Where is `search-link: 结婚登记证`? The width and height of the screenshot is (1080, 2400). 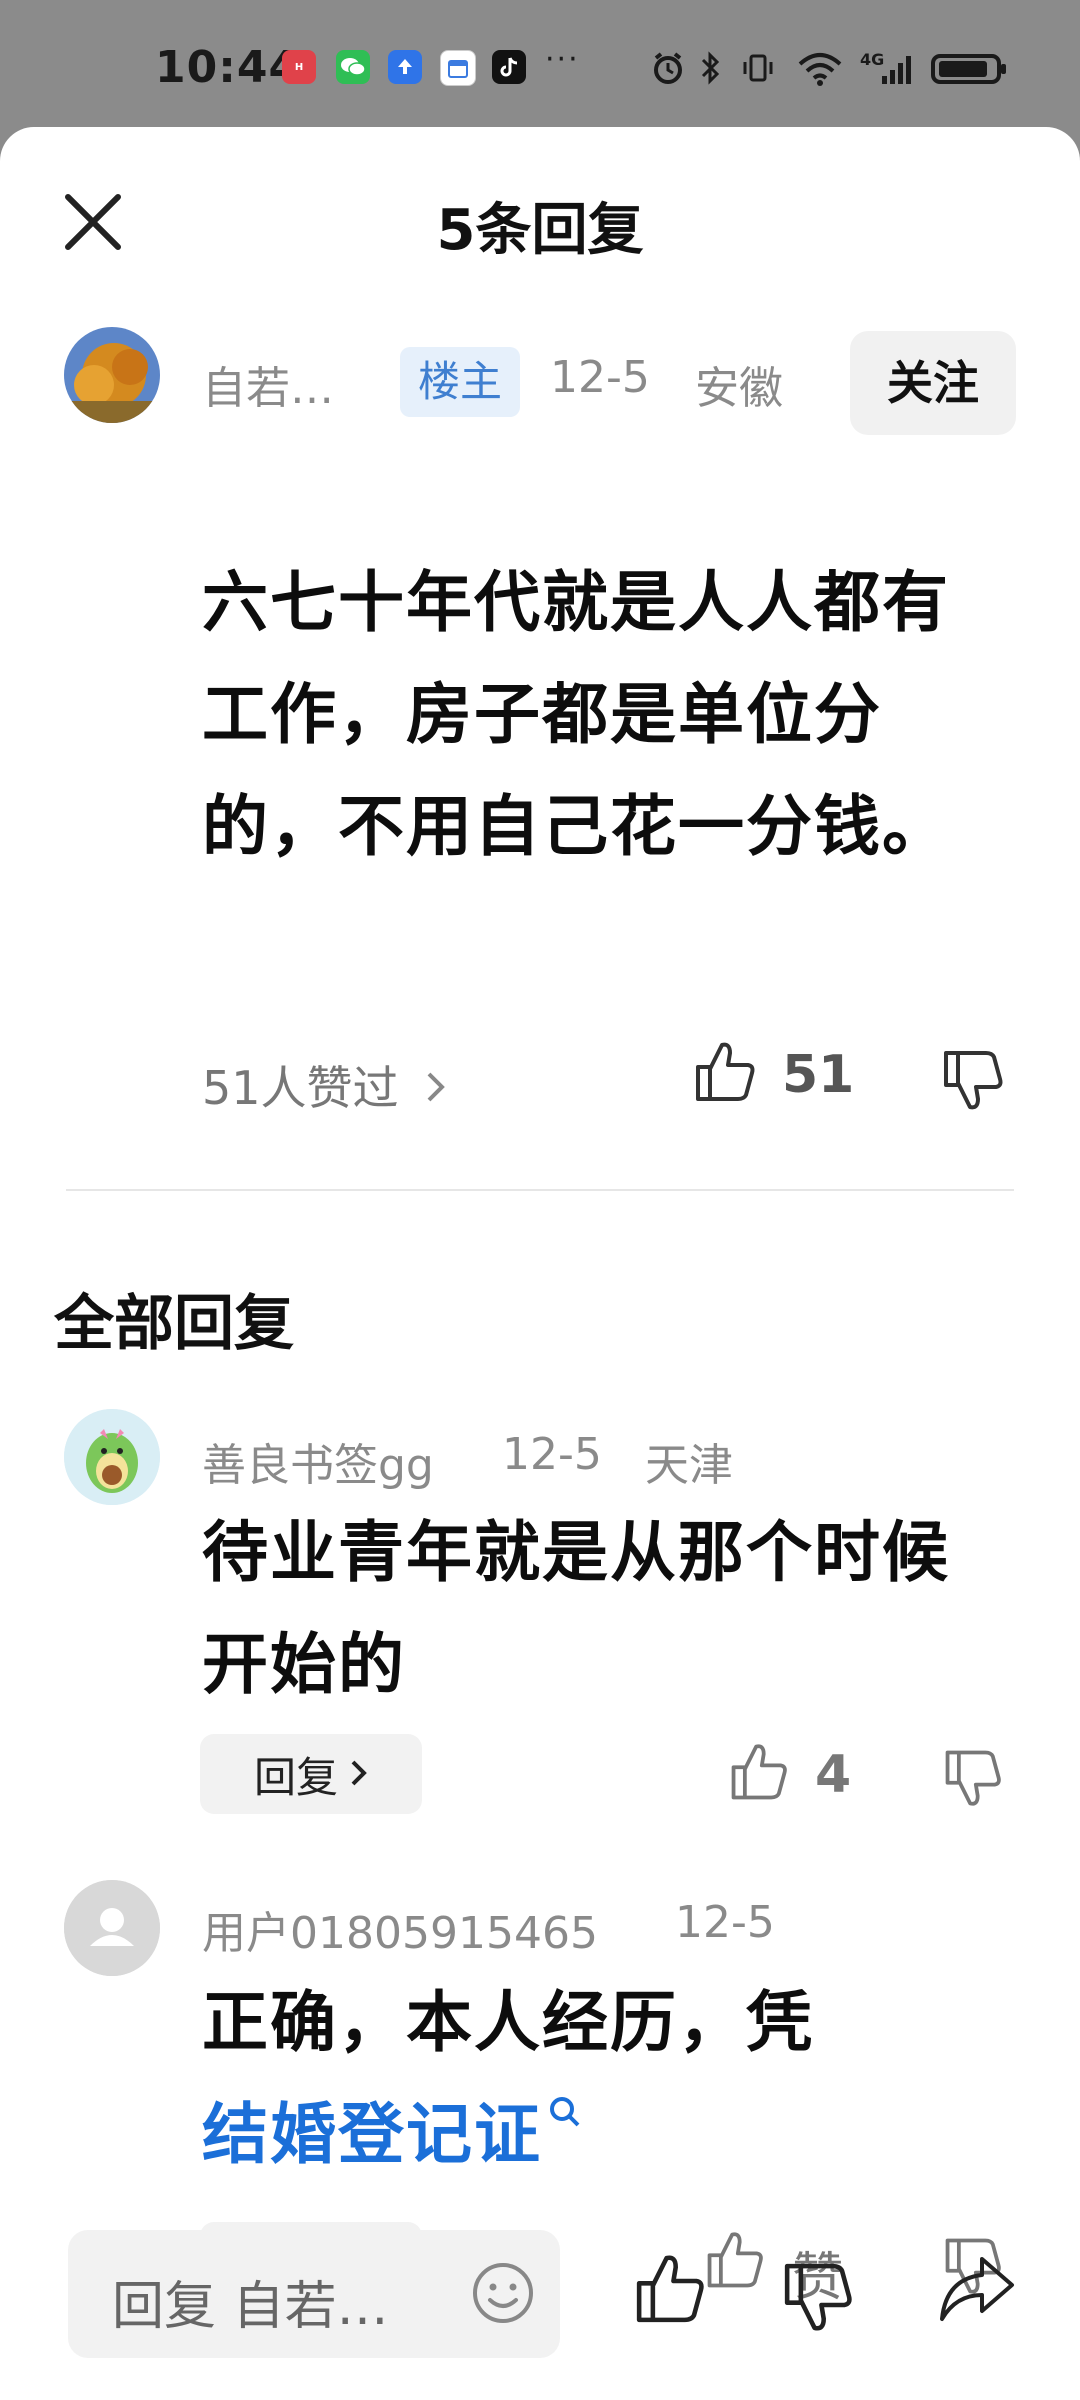 search-link: 结婚登记证 is located at coordinates (394, 2134).